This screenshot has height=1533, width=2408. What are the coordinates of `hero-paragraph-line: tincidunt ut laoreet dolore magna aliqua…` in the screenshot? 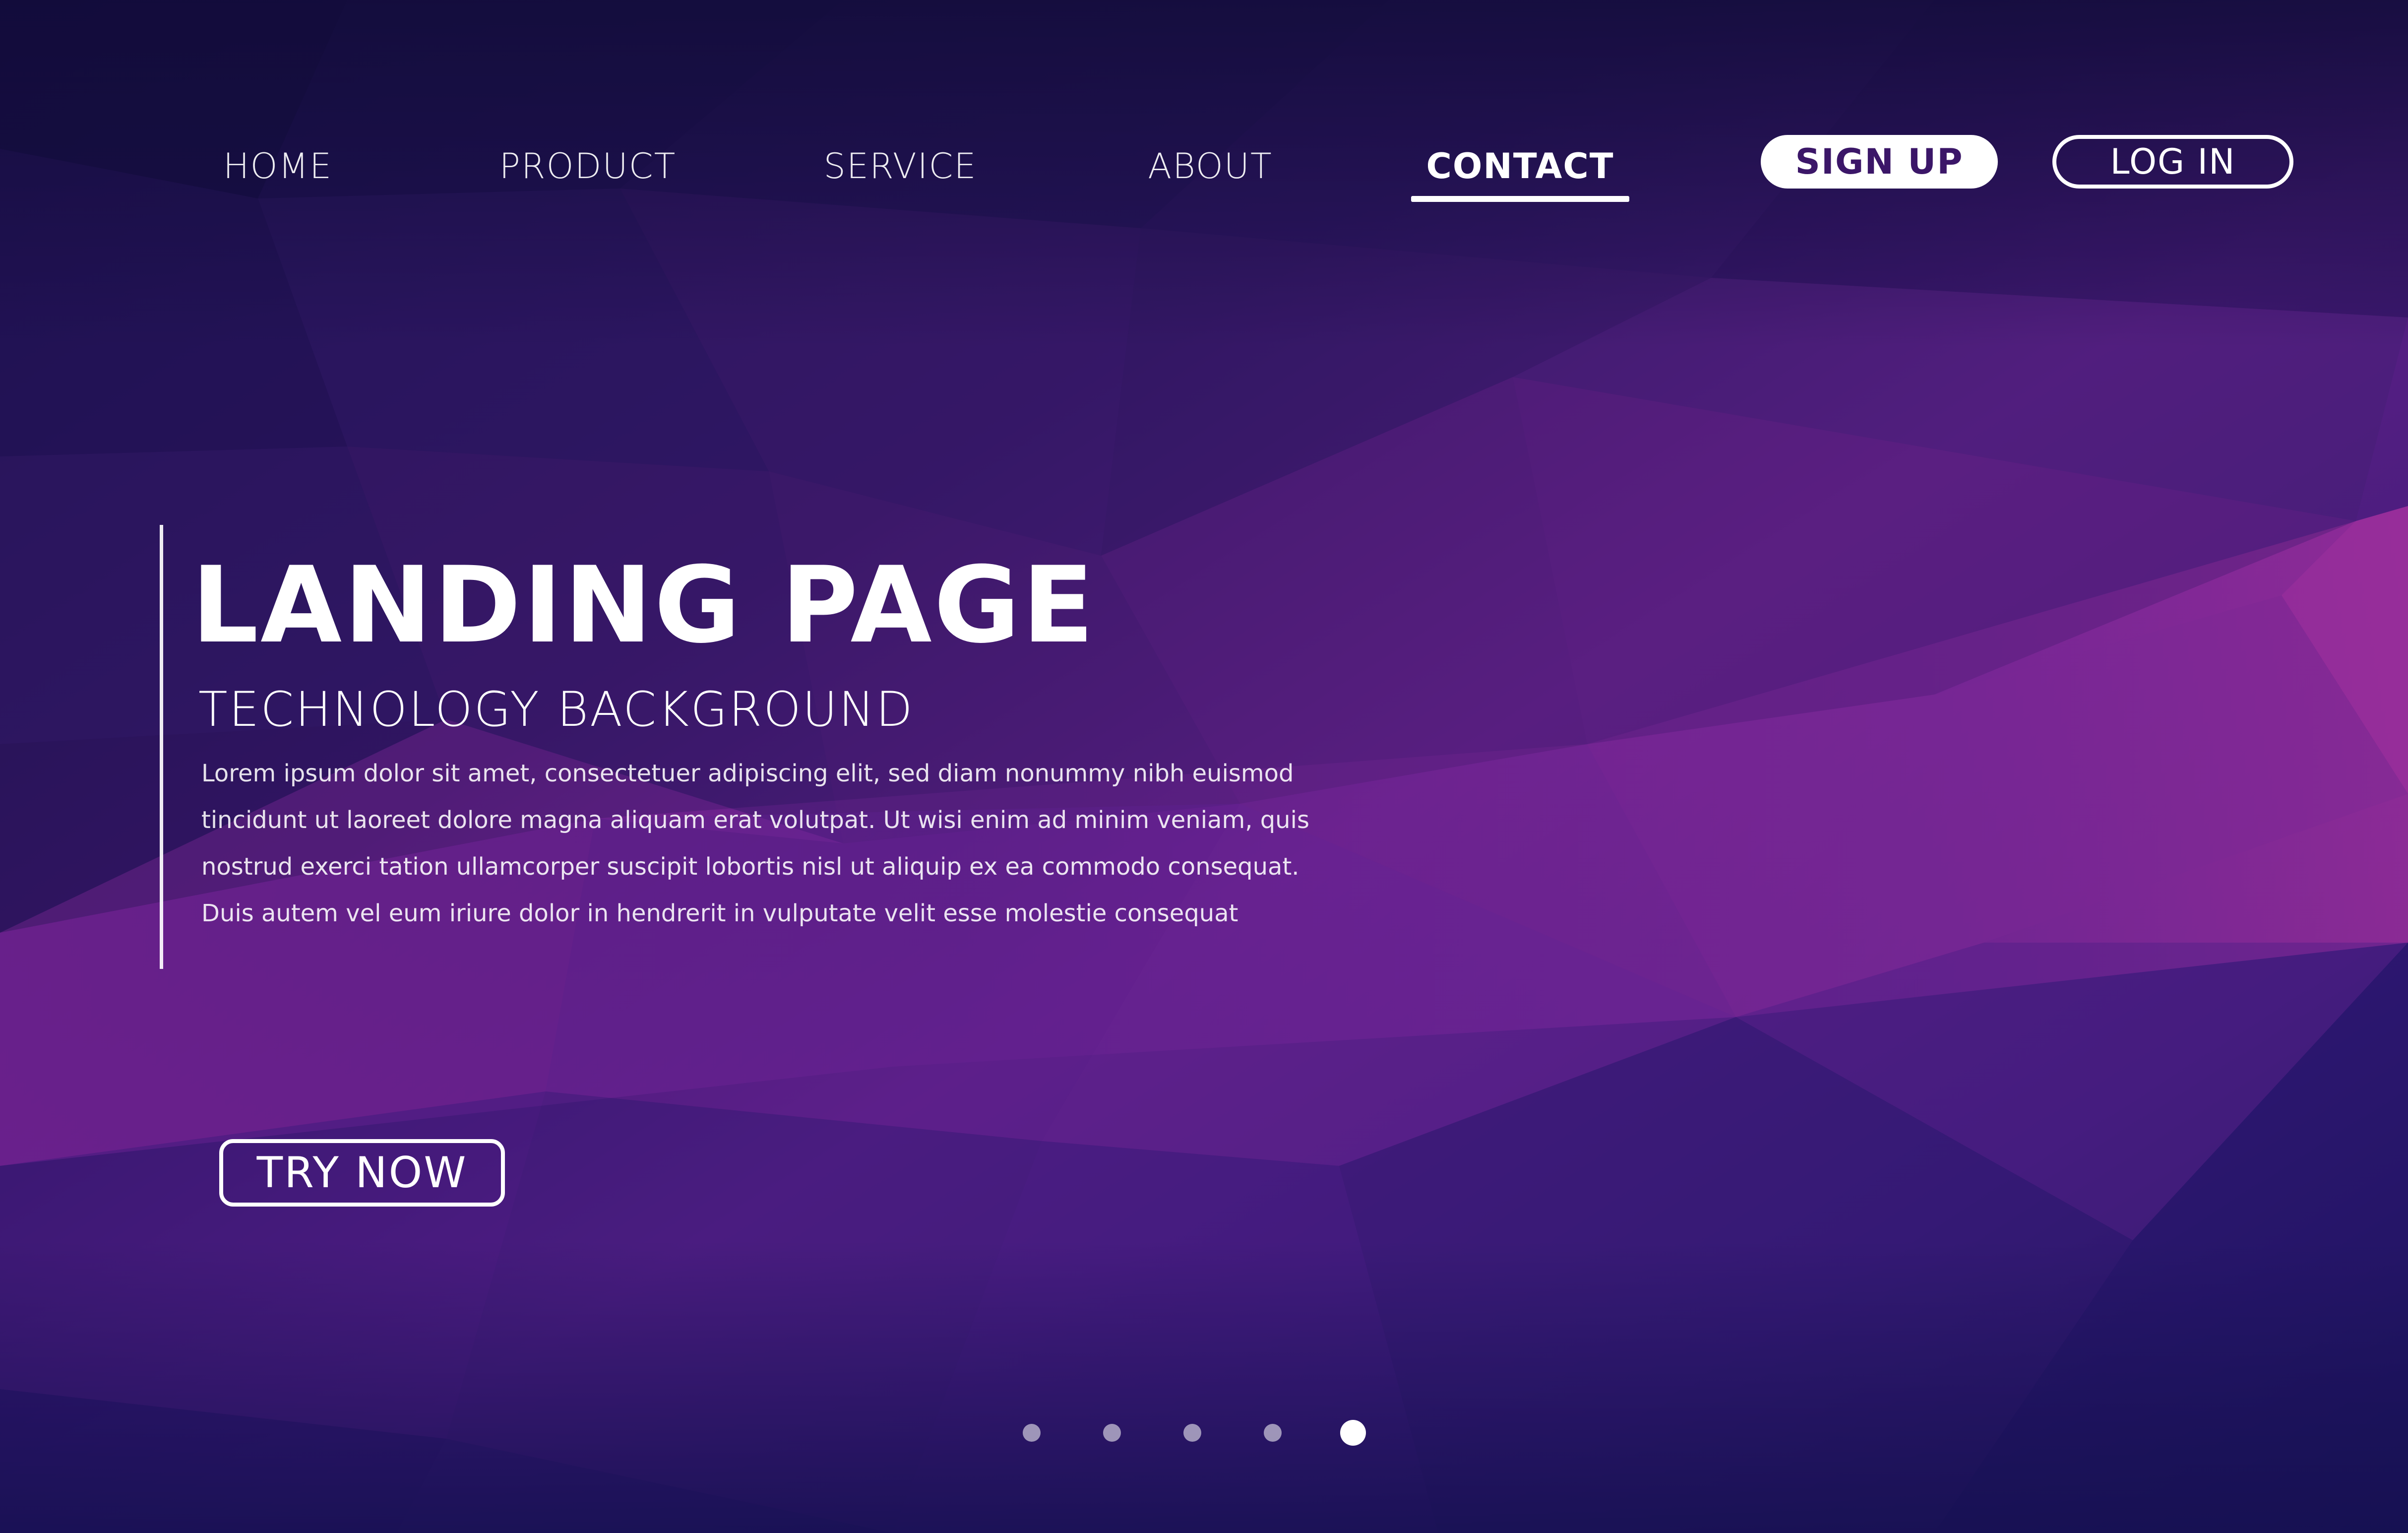 It's located at (755, 820).